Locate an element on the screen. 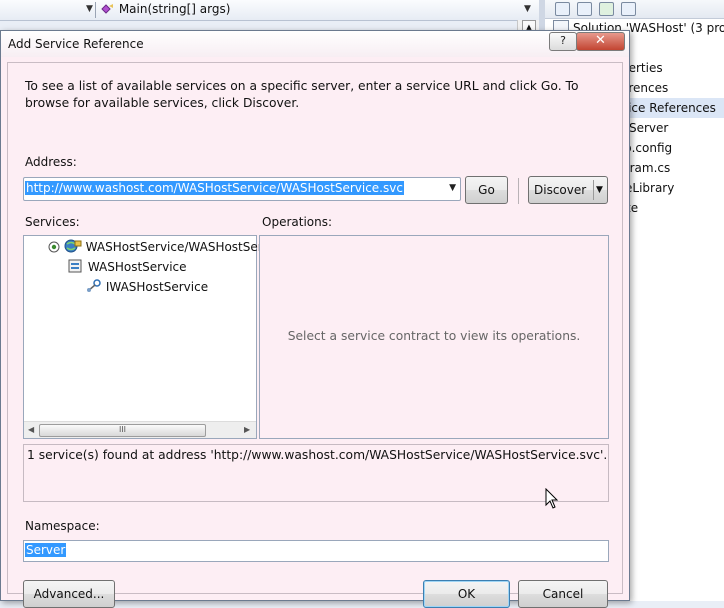  solution-explorer-toolbar is located at coordinates (634, 9).